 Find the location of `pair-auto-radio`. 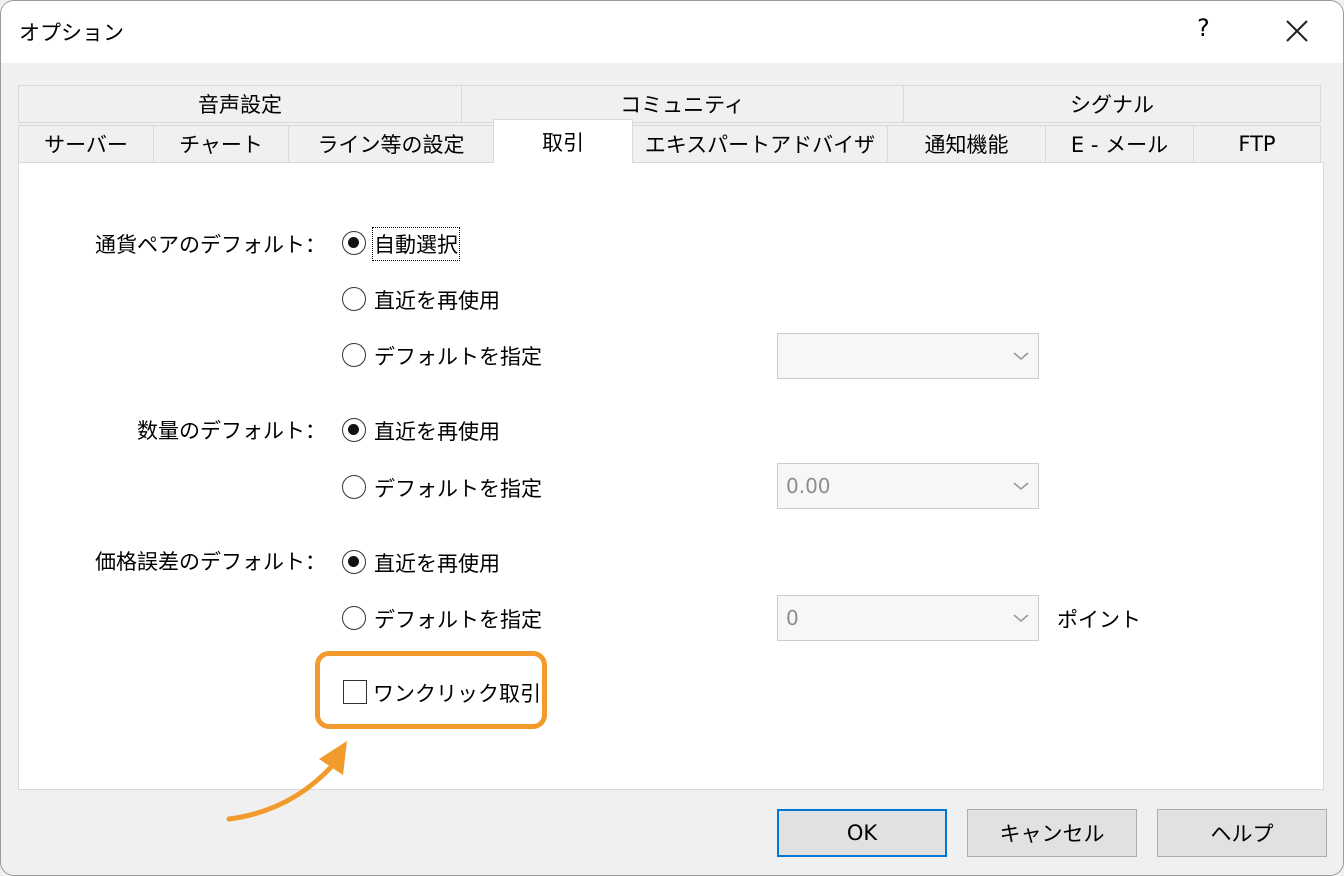

pair-auto-radio is located at coordinates (354, 243).